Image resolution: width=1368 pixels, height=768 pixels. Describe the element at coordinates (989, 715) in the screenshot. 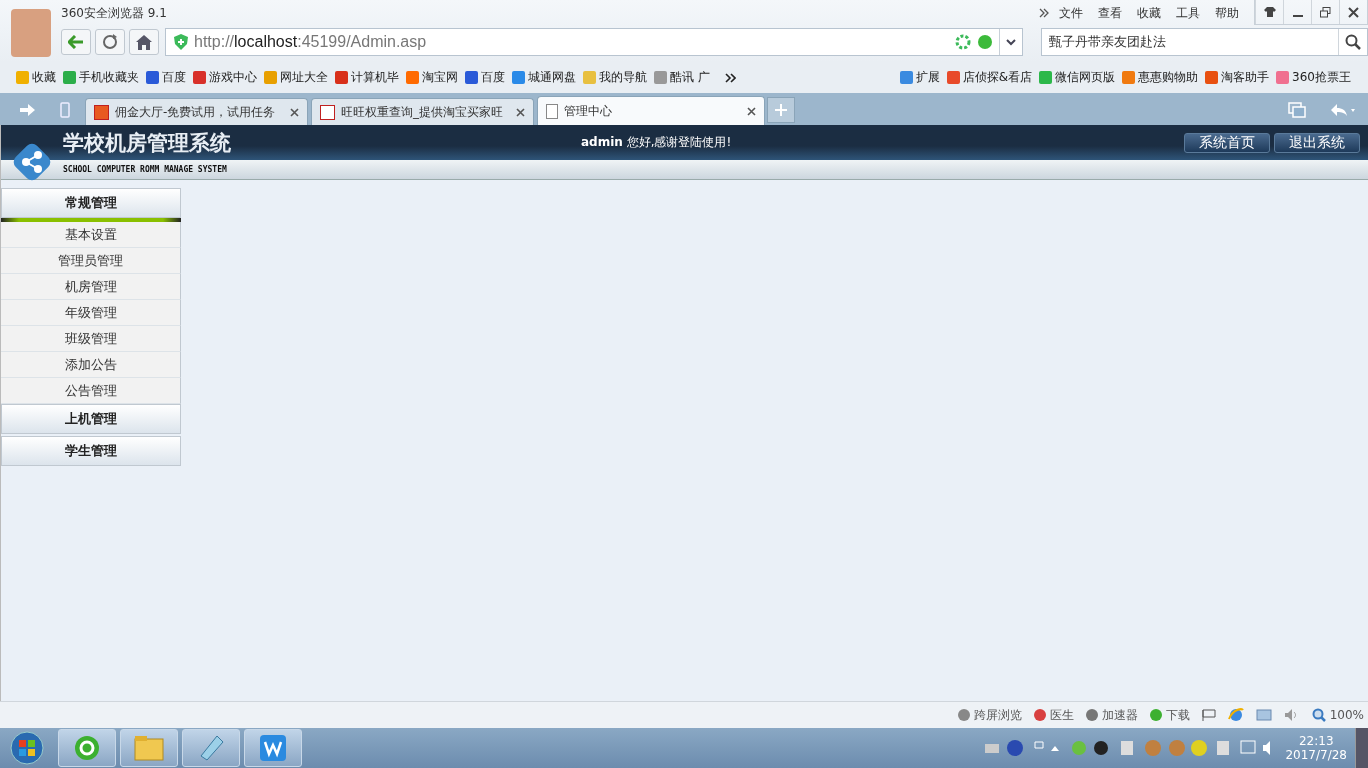

I see `status-item: 跨屏浏览` at that location.